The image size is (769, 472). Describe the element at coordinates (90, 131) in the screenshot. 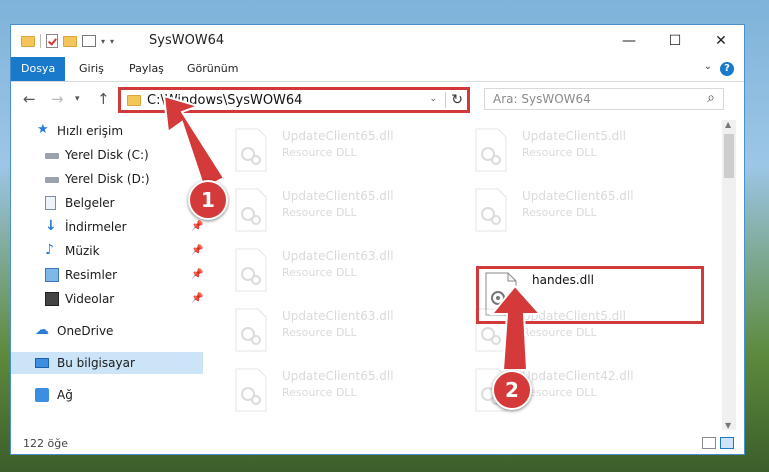

I see `sidebar-item-label: Hızlı erişim` at that location.